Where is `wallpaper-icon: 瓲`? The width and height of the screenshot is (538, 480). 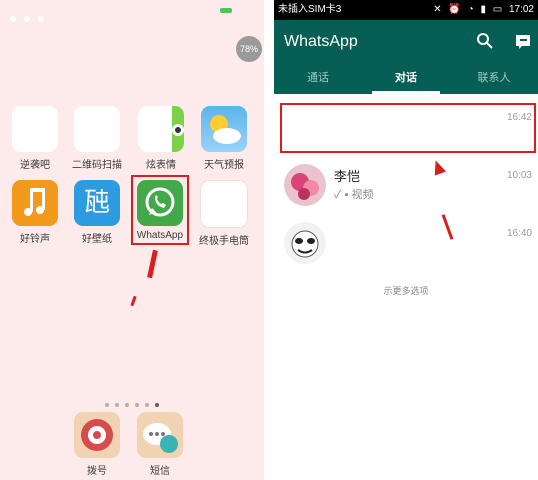 wallpaper-icon: 瓲 is located at coordinates (97, 203).